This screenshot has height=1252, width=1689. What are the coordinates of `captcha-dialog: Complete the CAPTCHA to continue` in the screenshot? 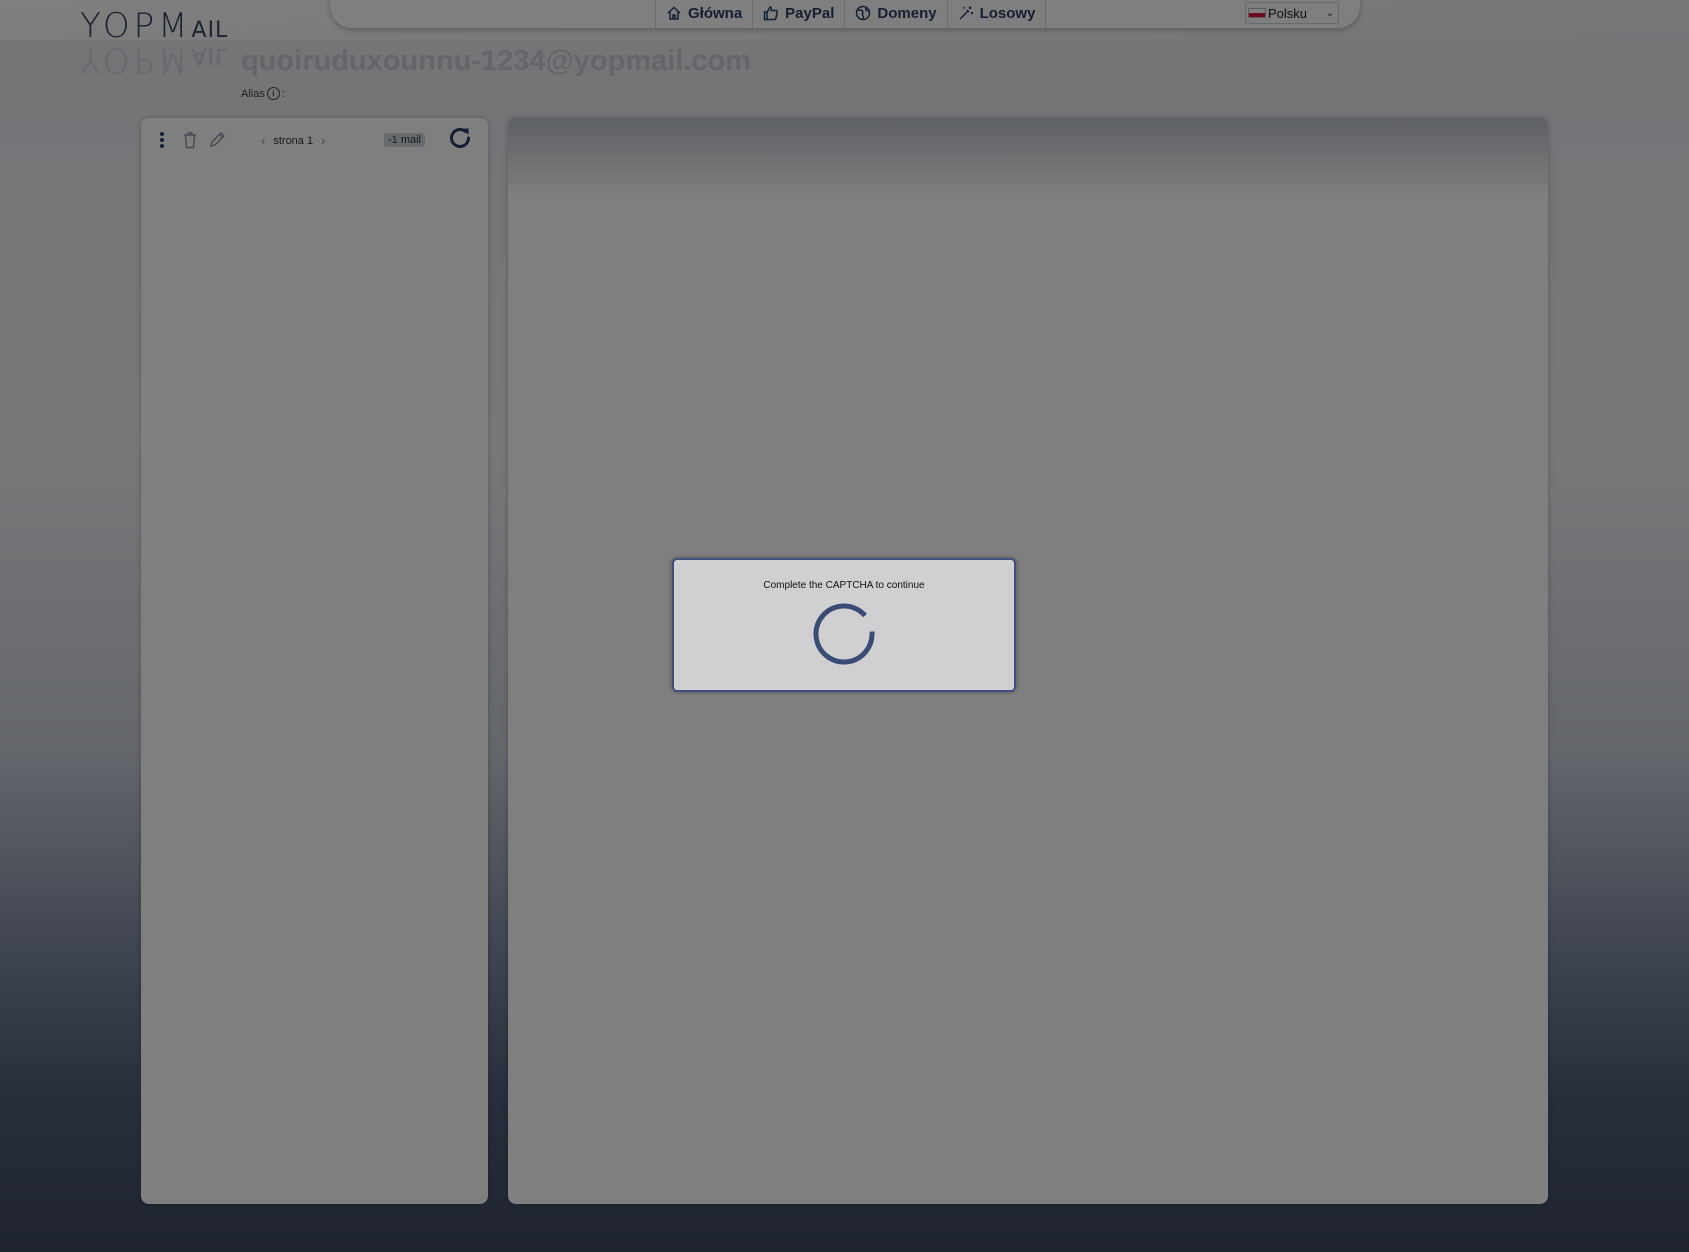 It's located at (844, 625).